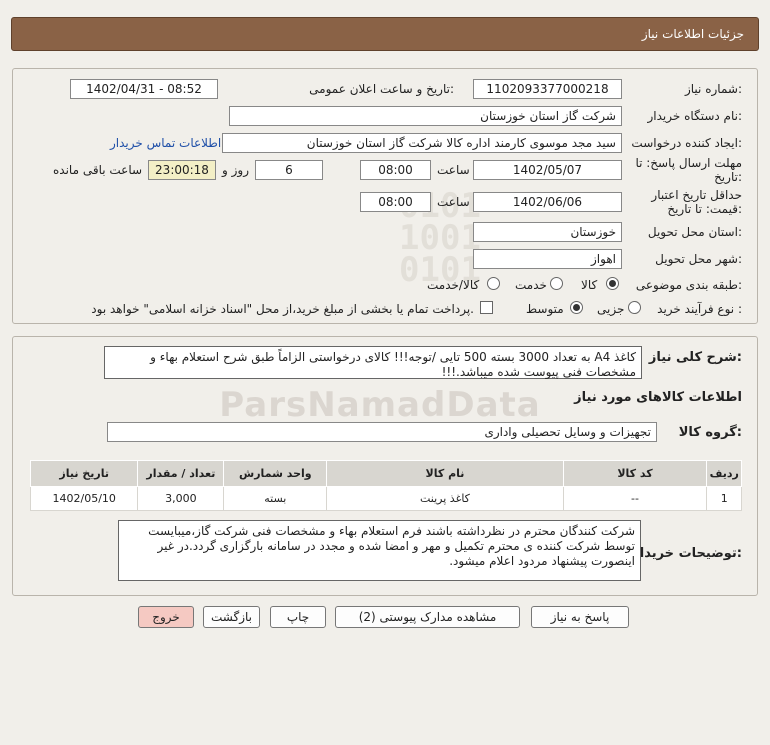  Describe the element at coordinates (427, 617) in the screenshot. I see `attachments-button: مشاهده مدارک پیوستی (2)` at that location.